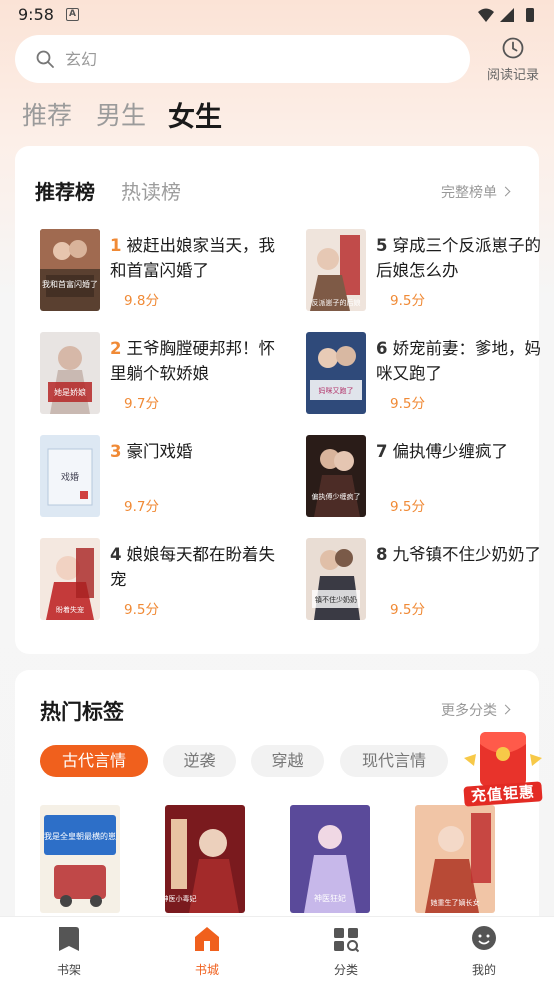 The width and height of the screenshot is (554, 984). I want to click on cover-title: 神医小毒妃, so click(181, 898).